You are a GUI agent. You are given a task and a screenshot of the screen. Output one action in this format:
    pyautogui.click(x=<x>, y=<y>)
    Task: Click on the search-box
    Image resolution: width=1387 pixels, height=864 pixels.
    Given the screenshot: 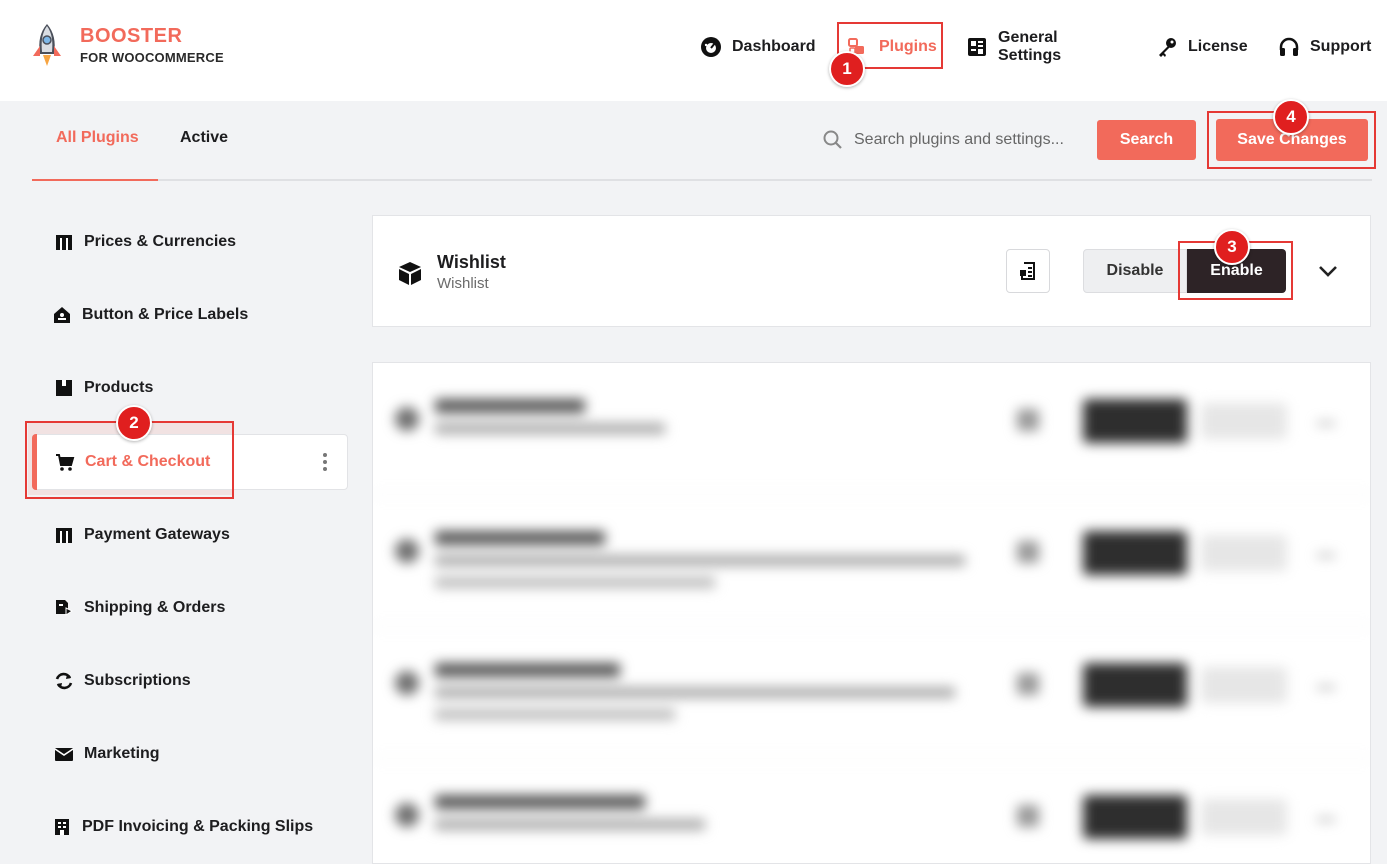 What is the action you would take?
    pyautogui.click(x=953, y=140)
    